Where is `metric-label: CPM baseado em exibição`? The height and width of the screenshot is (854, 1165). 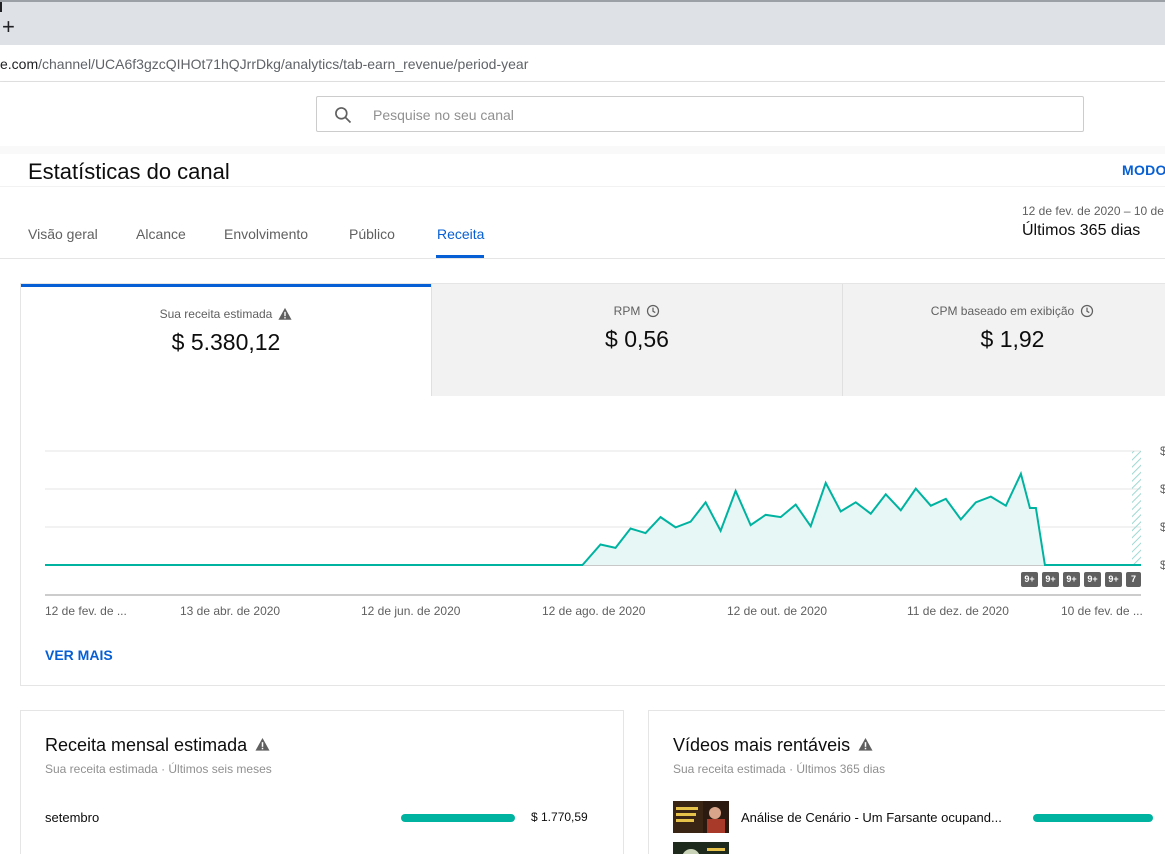
metric-label: CPM baseado em exibição is located at coordinates (1002, 311).